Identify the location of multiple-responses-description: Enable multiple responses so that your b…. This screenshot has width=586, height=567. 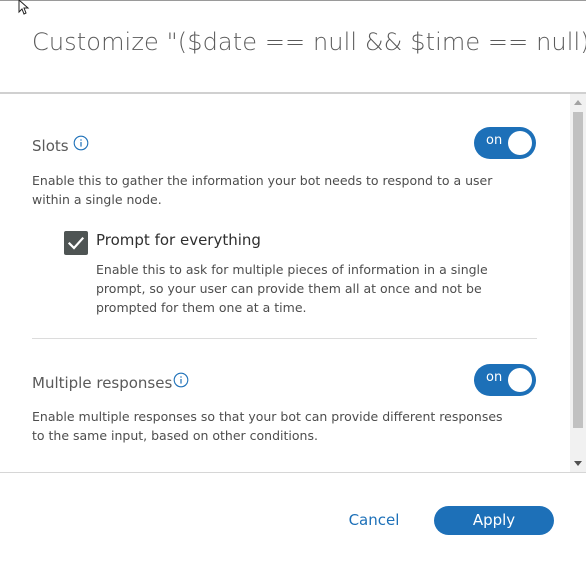
(267, 426).